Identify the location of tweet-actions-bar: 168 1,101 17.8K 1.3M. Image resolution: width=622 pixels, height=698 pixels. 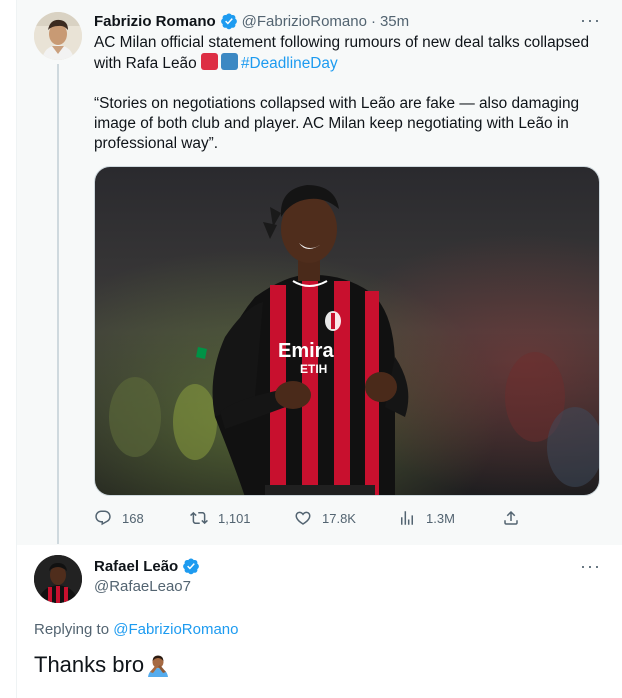
(347, 521).